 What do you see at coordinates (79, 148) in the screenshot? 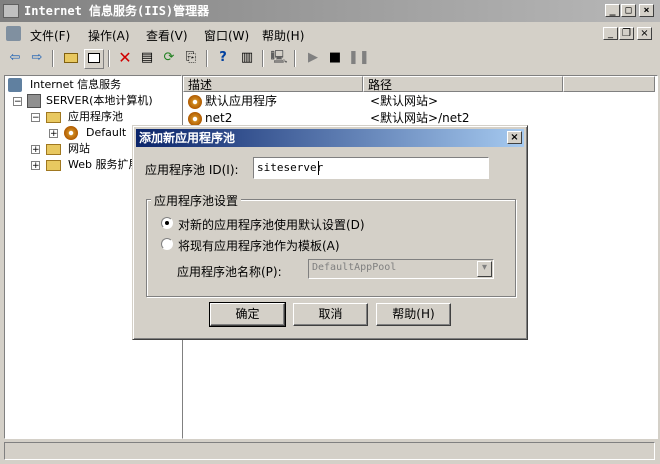
I see `tree-label-websites: 网站` at bounding box center [79, 148].